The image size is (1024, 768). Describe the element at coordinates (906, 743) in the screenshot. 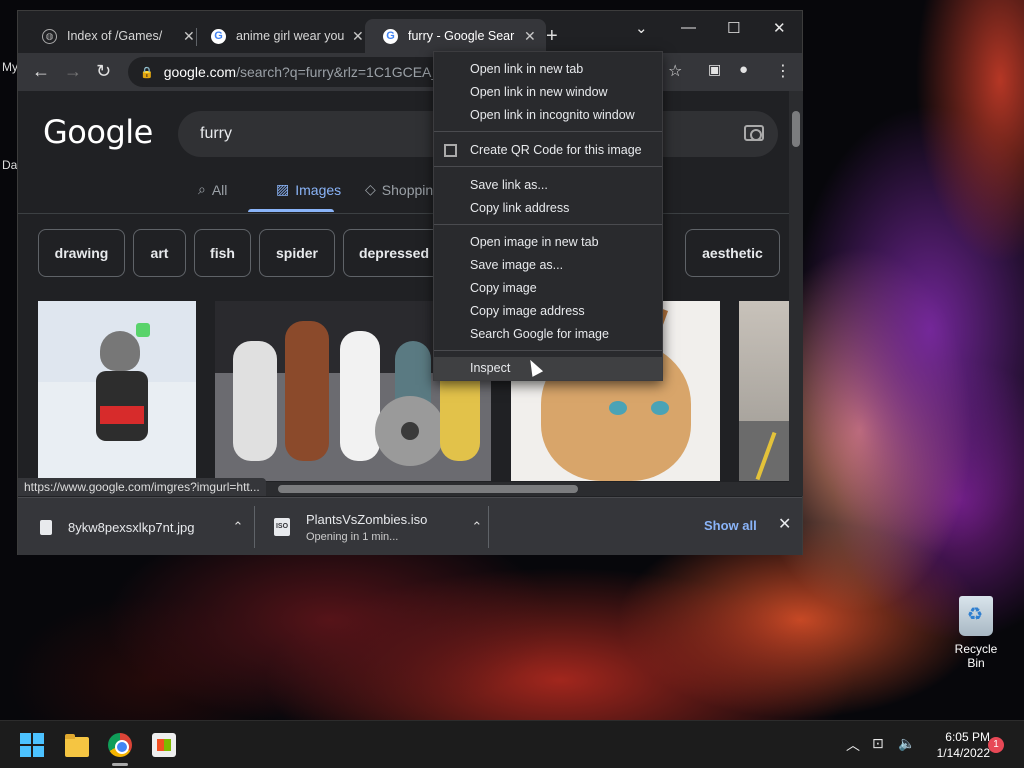

I see `volume-icon: 🔈` at that location.